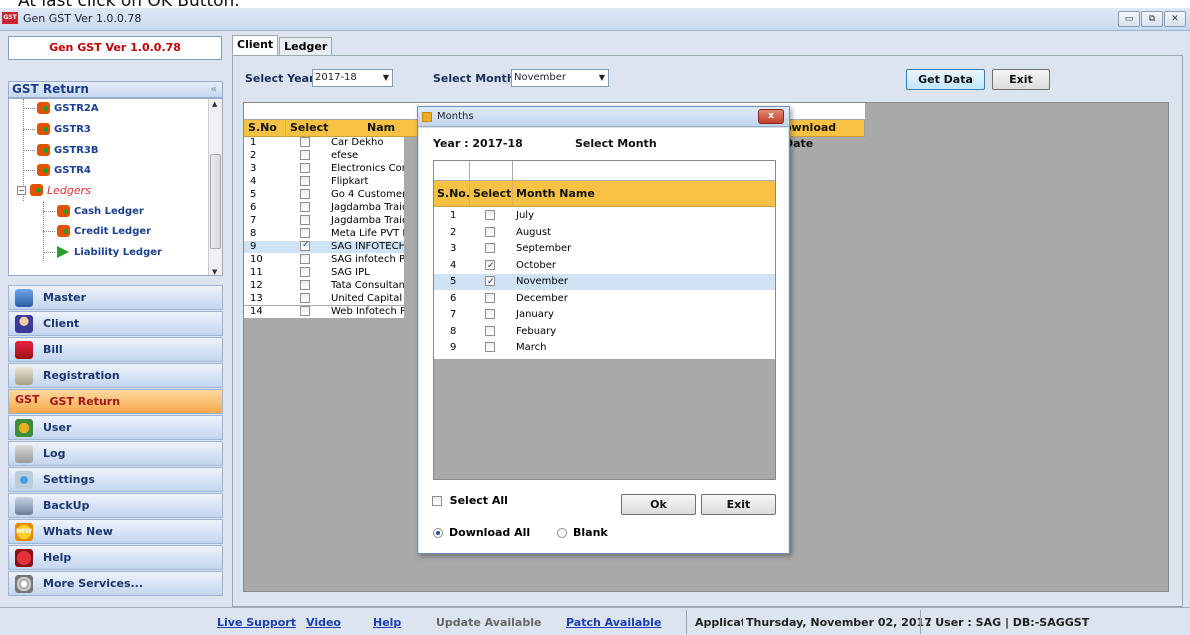 Image resolution: width=1190 pixels, height=635 pixels. What do you see at coordinates (1129, 19) in the screenshot?
I see `minimize-button: ▭` at bounding box center [1129, 19].